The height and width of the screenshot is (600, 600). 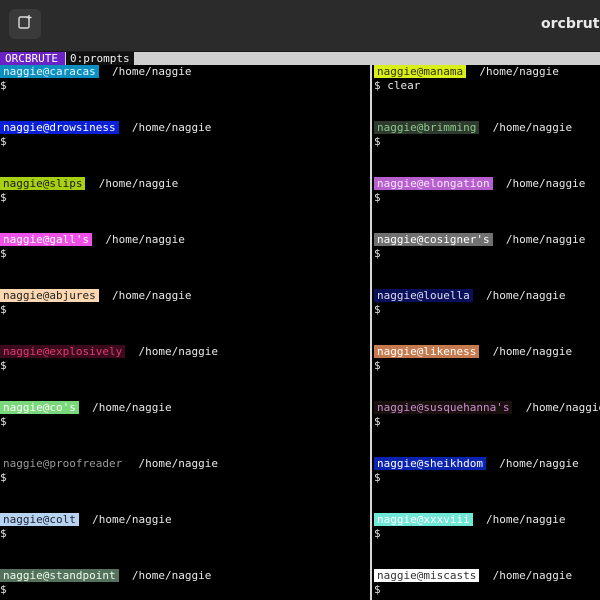 I want to click on prompt-line: naggie@xxxviii /home/naggie, so click(x=469, y=520).